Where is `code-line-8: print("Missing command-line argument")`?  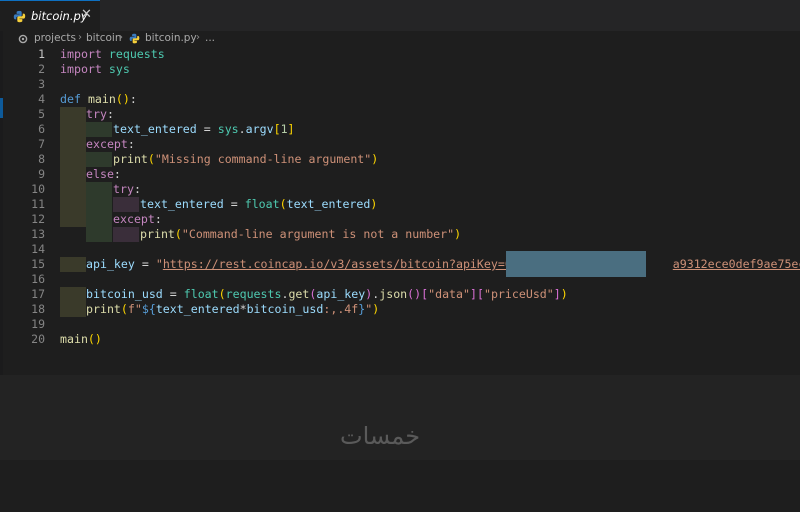 code-line-8: print("Missing command-line argument") is located at coordinates (246, 159).